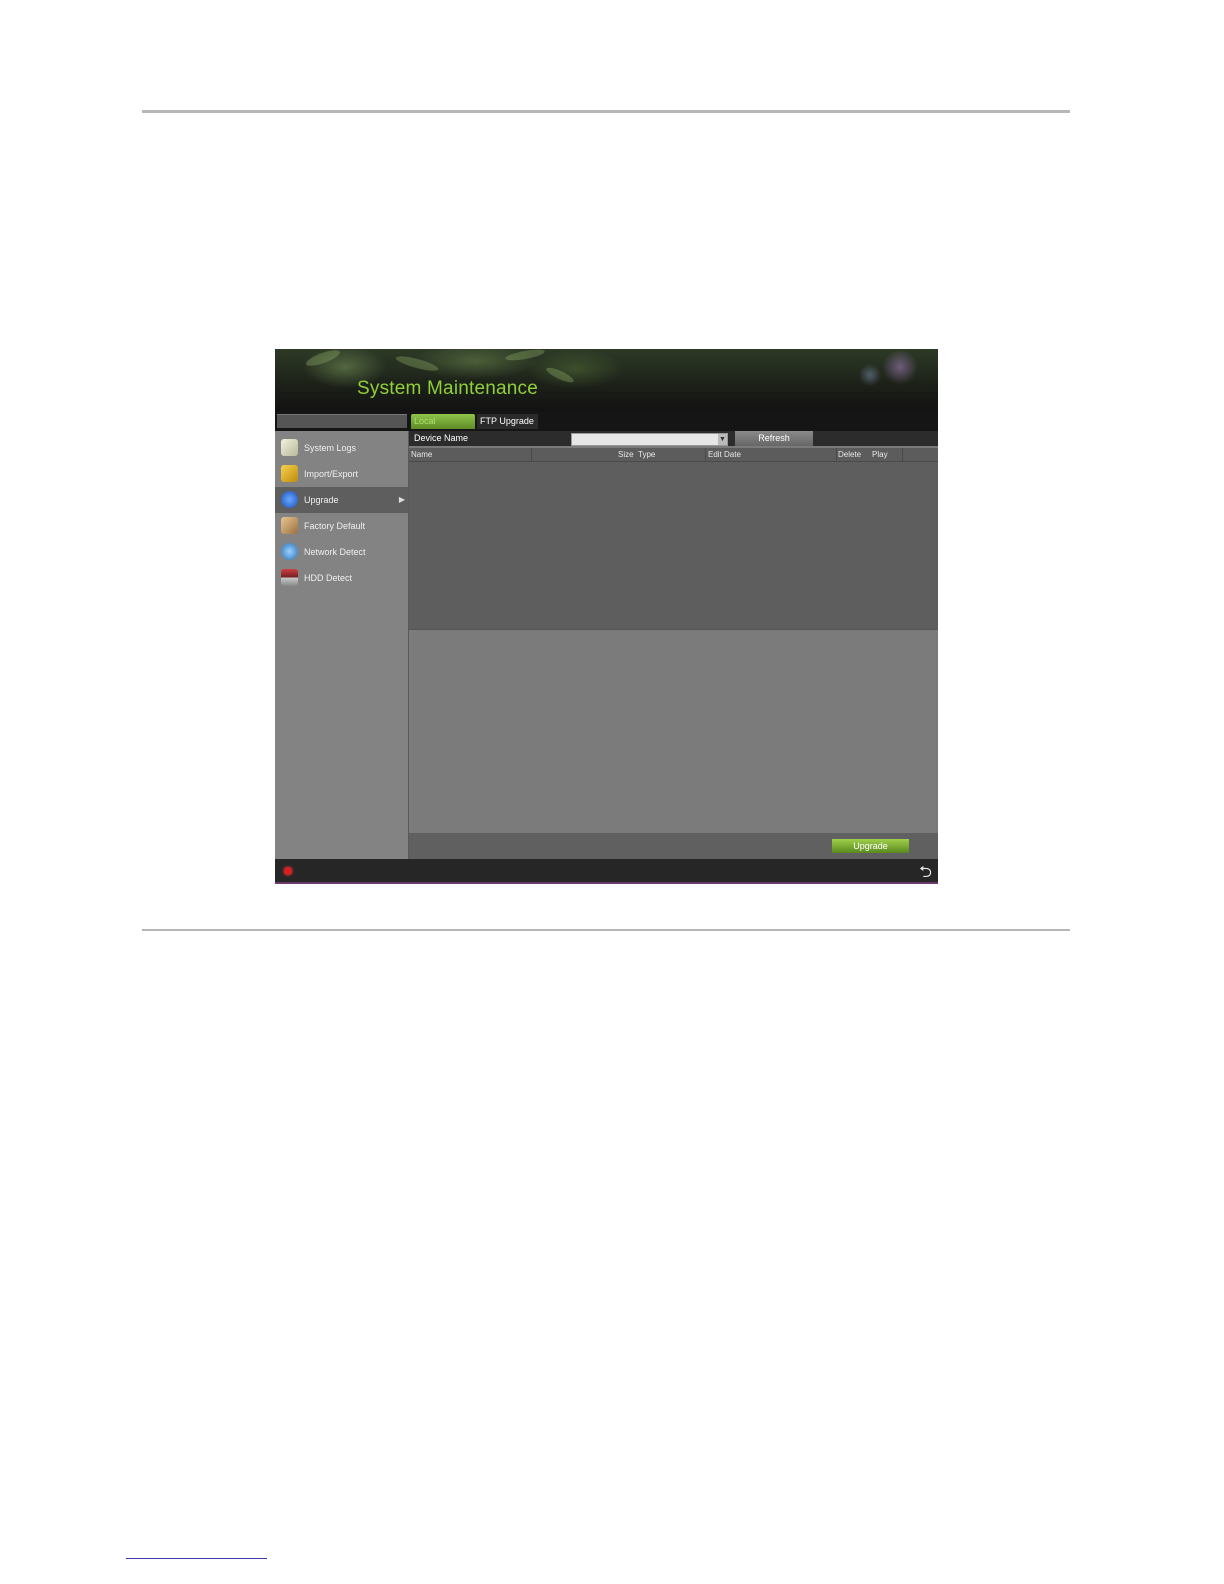 Image resolution: width=1224 pixels, height=1584 pixels. Describe the element at coordinates (626, 454) in the screenshot. I see `column-header-size: Size` at that location.